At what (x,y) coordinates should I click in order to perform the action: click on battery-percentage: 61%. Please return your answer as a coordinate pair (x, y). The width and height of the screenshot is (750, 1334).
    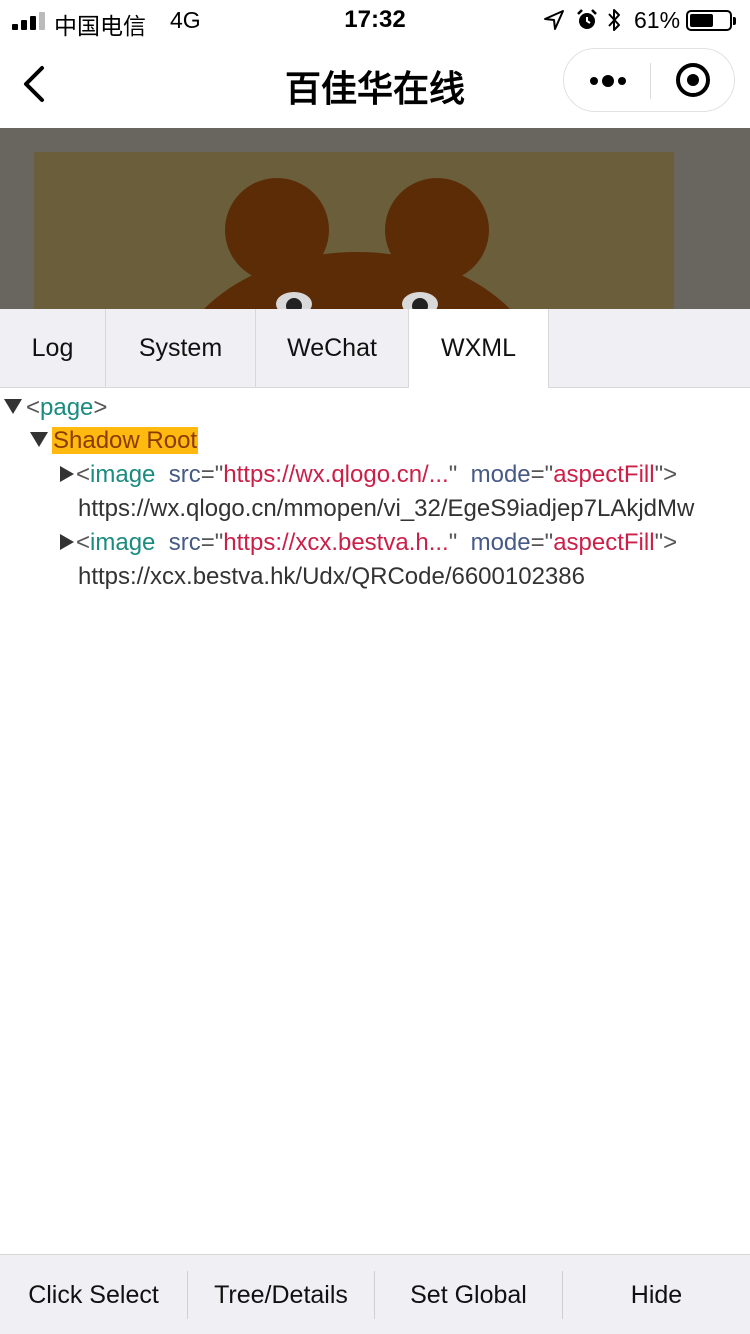
    Looking at the image, I should click on (657, 20).